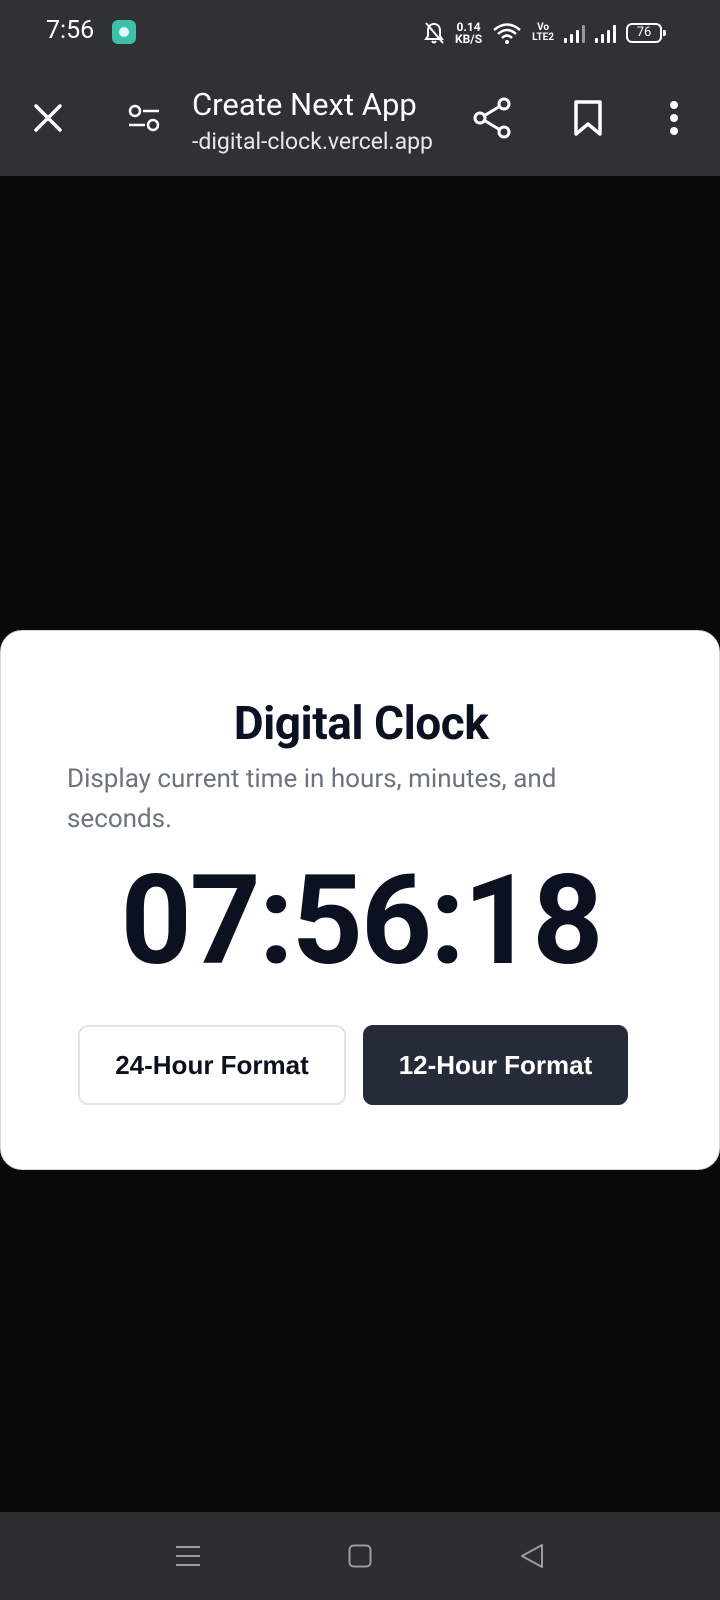 The height and width of the screenshot is (1600, 720). What do you see at coordinates (360, 31) in the screenshot?
I see `status-bar: 7:56 0.14 KB/S Vo LTE2 76` at bounding box center [360, 31].